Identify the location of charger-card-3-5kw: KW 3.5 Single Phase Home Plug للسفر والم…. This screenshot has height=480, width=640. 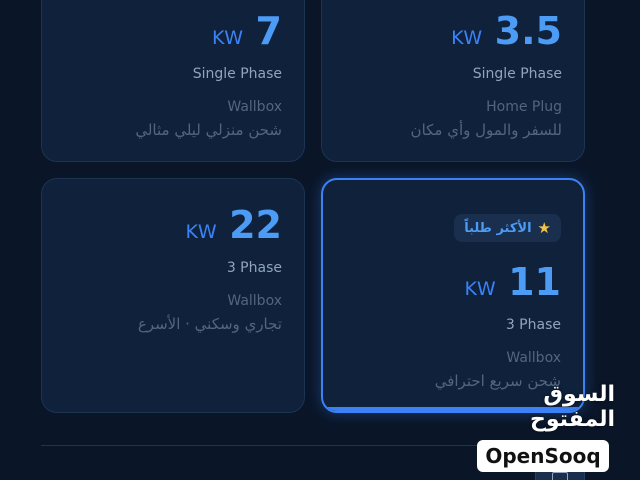
(453, 81).